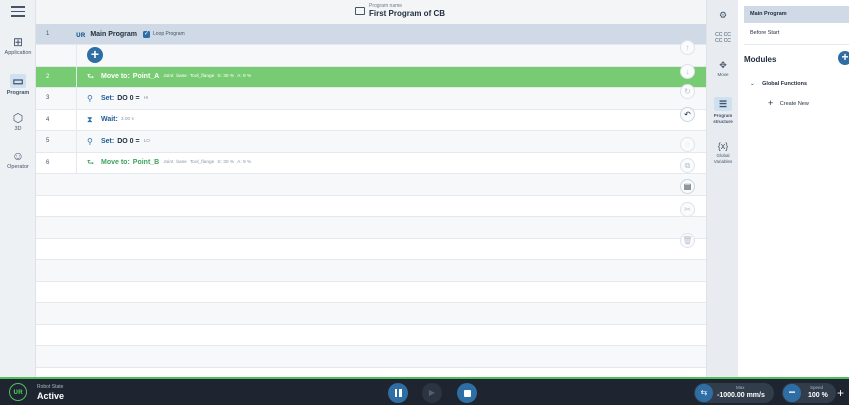 The image size is (849, 405). What do you see at coordinates (18, 81) in the screenshot?
I see `program-icon: ▭` at bounding box center [18, 81].